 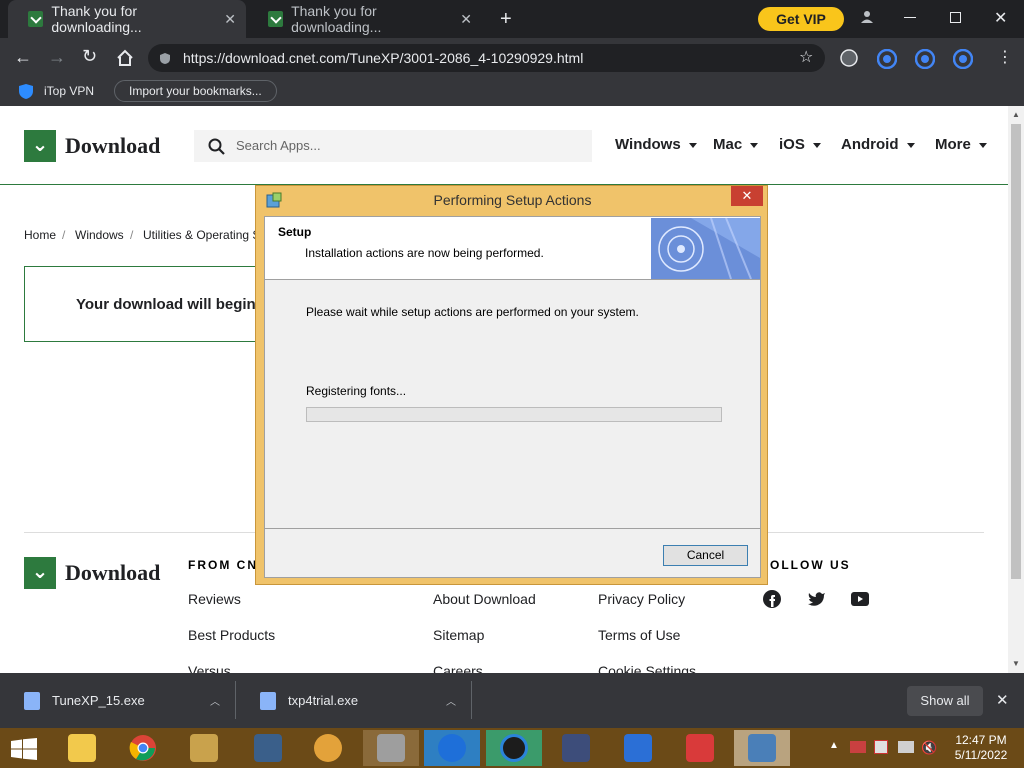 What do you see at coordinates (23, 57) in the screenshot?
I see `back-arrow-icon: ←` at bounding box center [23, 57].